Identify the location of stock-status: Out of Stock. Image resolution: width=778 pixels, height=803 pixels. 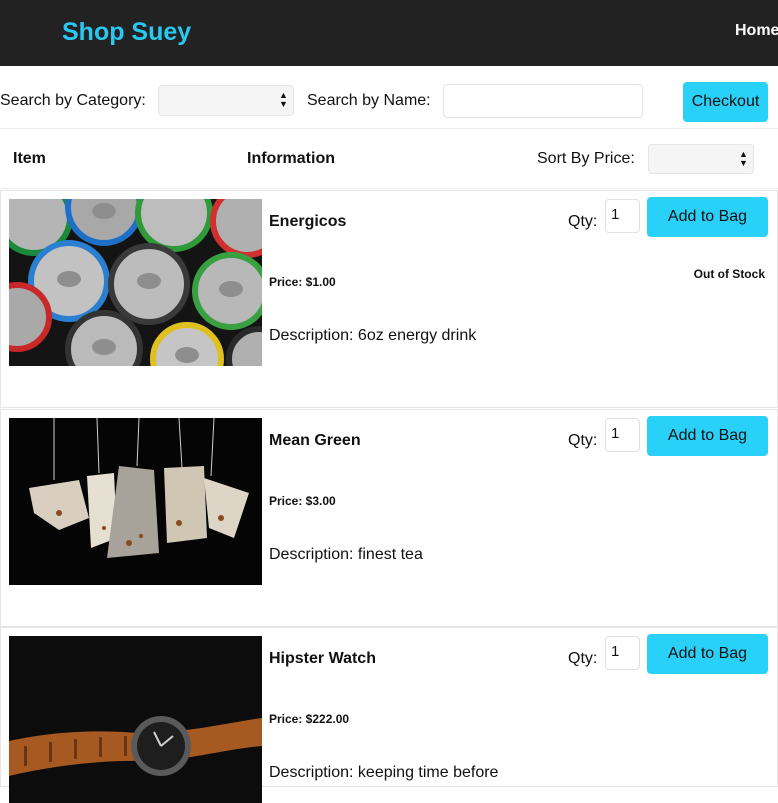
(729, 274).